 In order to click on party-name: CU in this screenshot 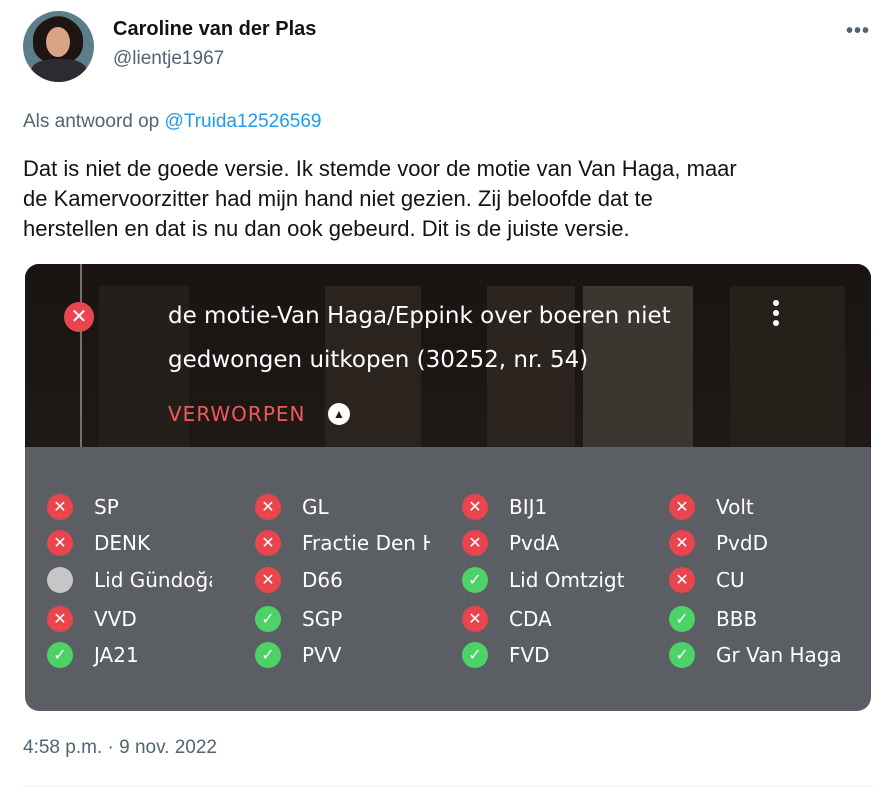, I will do `click(730, 580)`.